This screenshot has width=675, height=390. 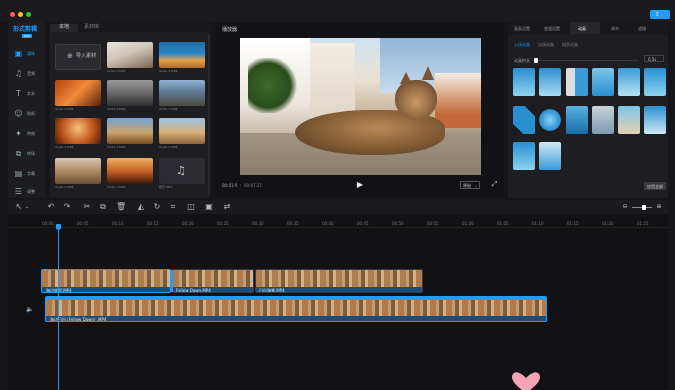 I want to click on minimize-window-button, so click(x=20, y=14).